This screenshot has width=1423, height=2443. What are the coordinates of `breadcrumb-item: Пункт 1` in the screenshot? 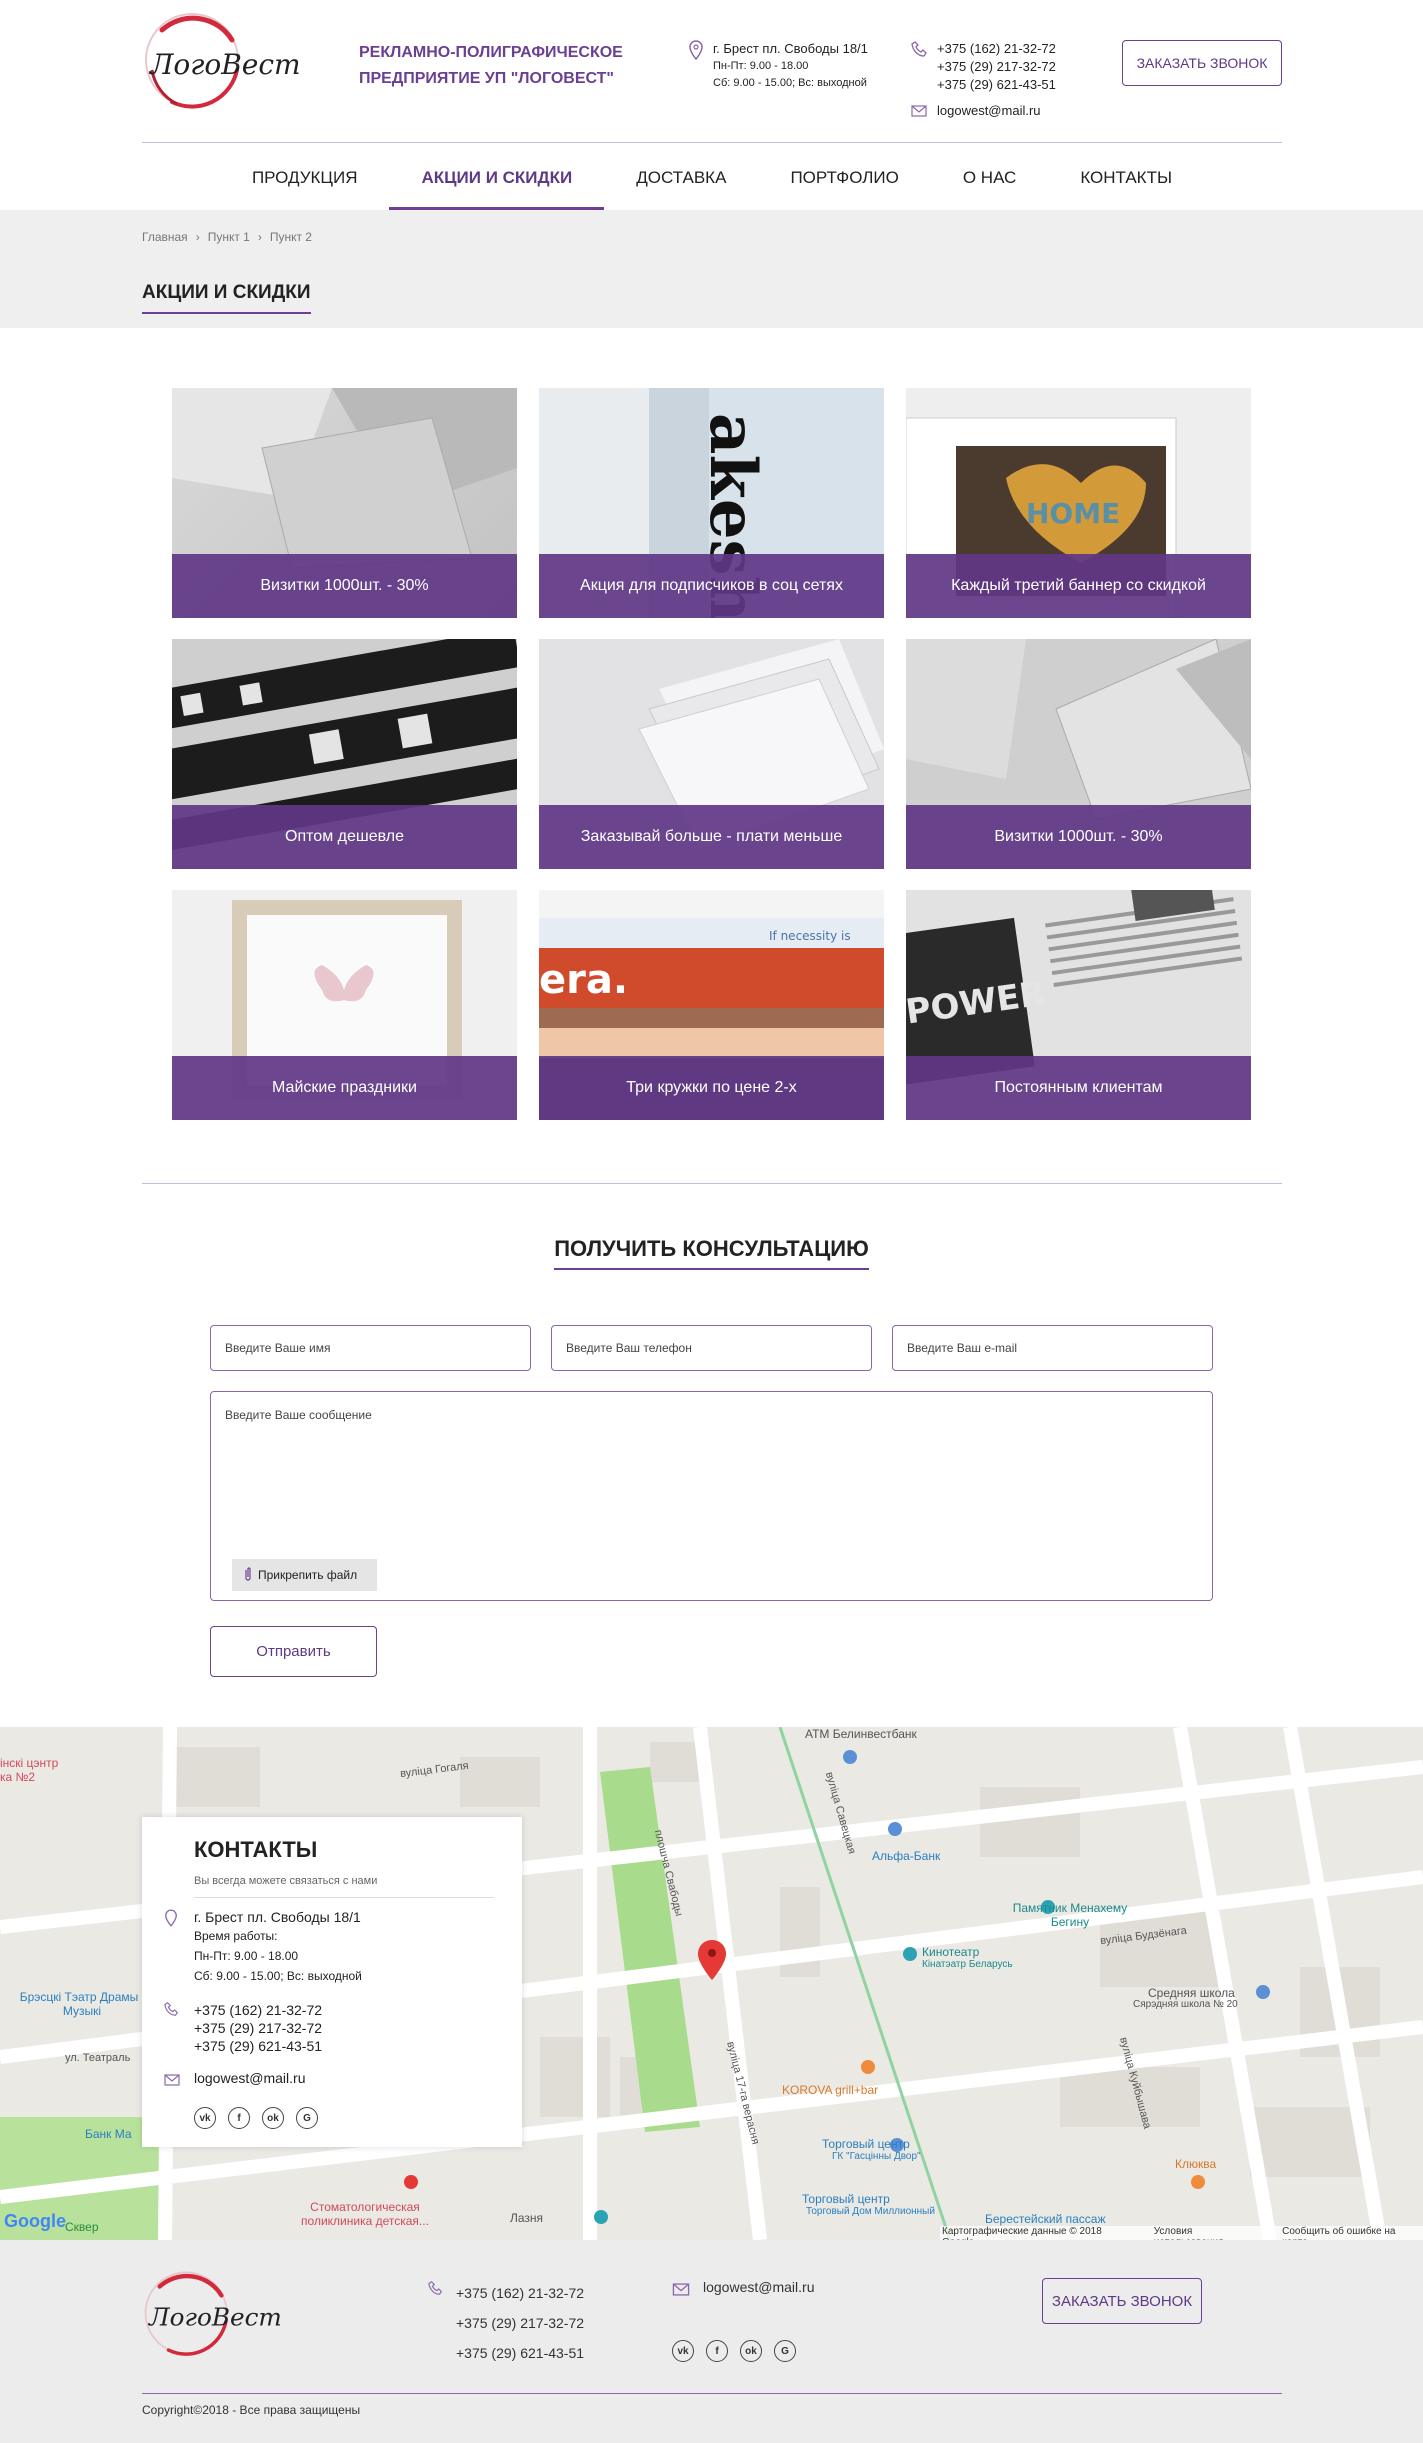 It's located at (229, 237).